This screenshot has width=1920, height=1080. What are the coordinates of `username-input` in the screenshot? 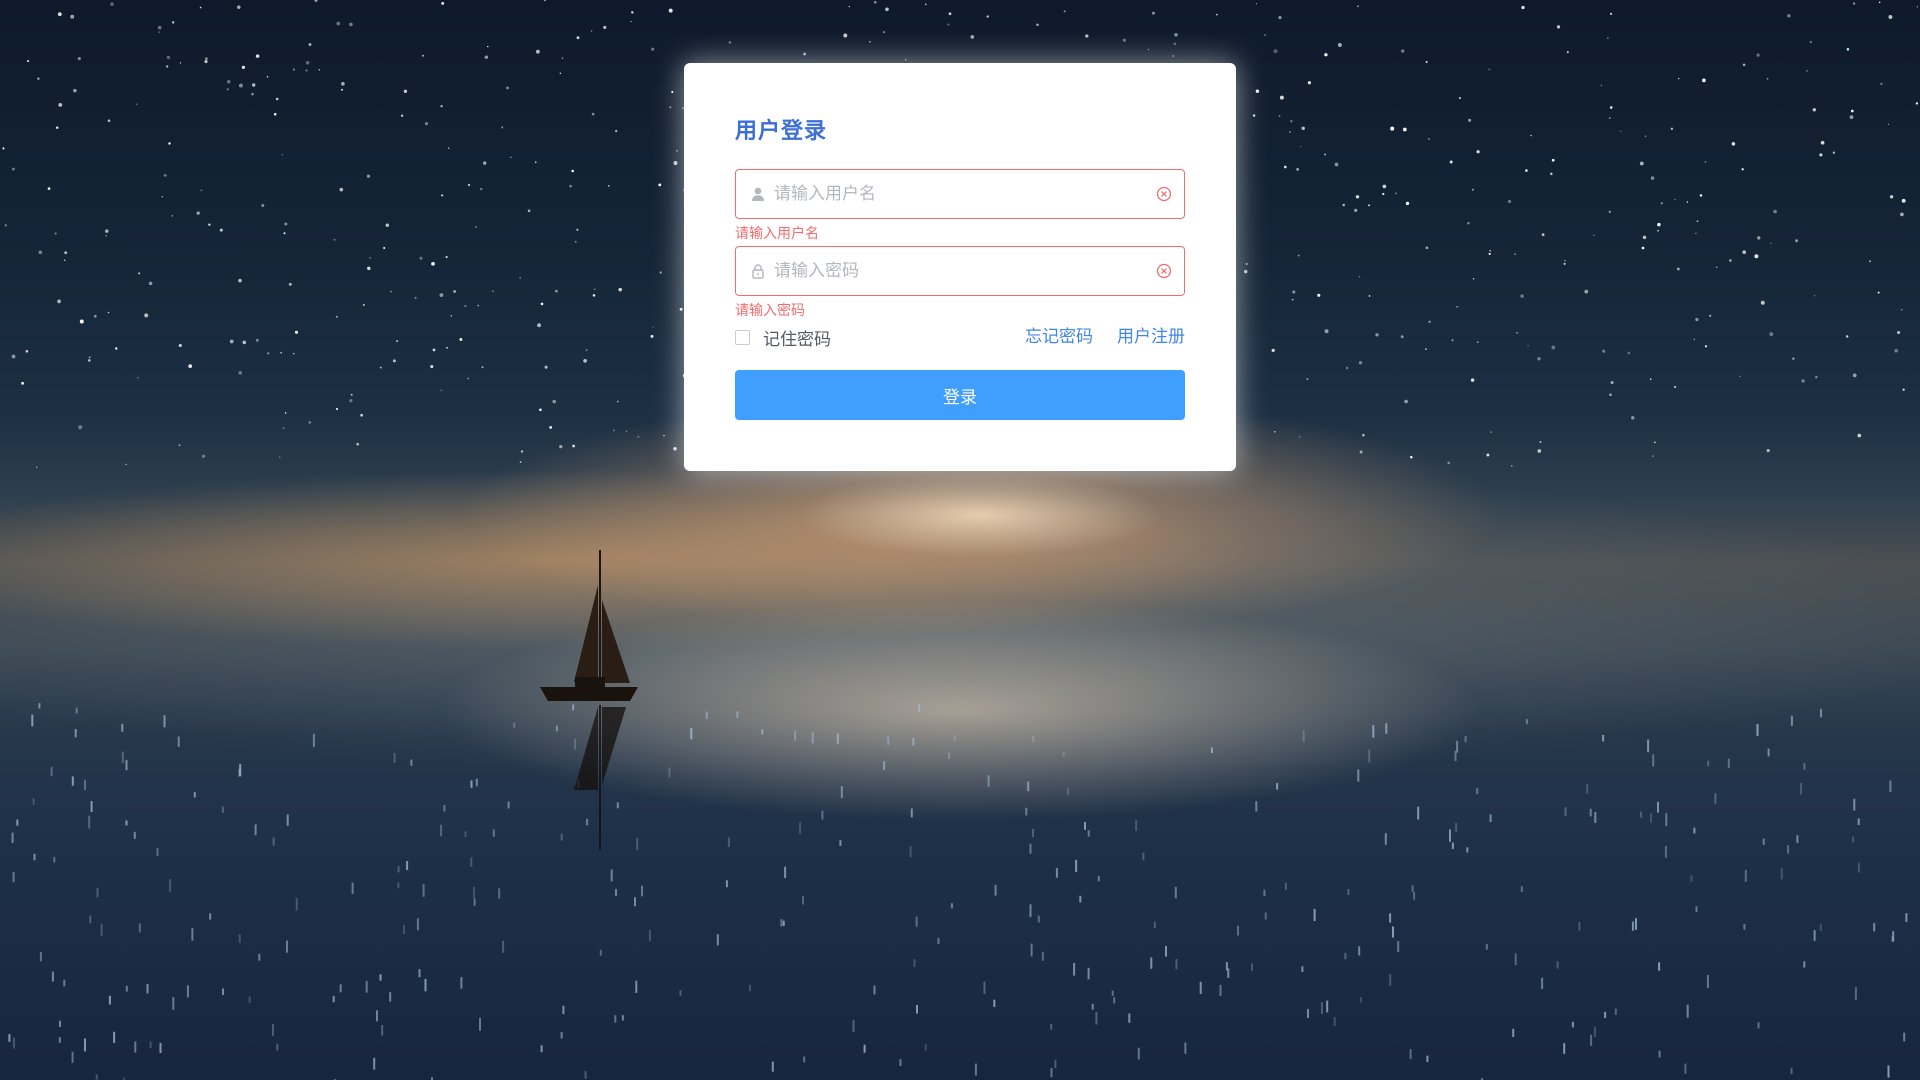 It's located at (959, 194).